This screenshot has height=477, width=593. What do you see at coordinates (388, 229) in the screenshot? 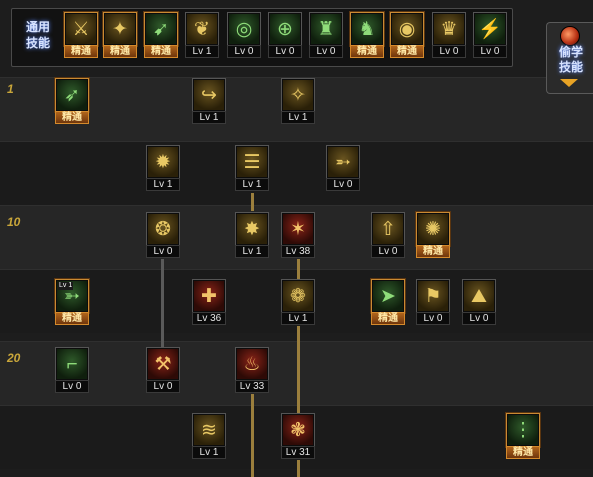
I see `skill-icon-frame: ⇧` at bounding box center [388, 229].